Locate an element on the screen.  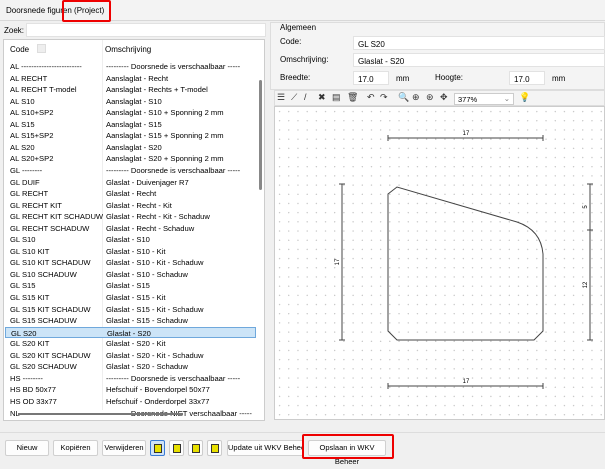
dim-top-label: 17 is located at coordinates (466, 134).